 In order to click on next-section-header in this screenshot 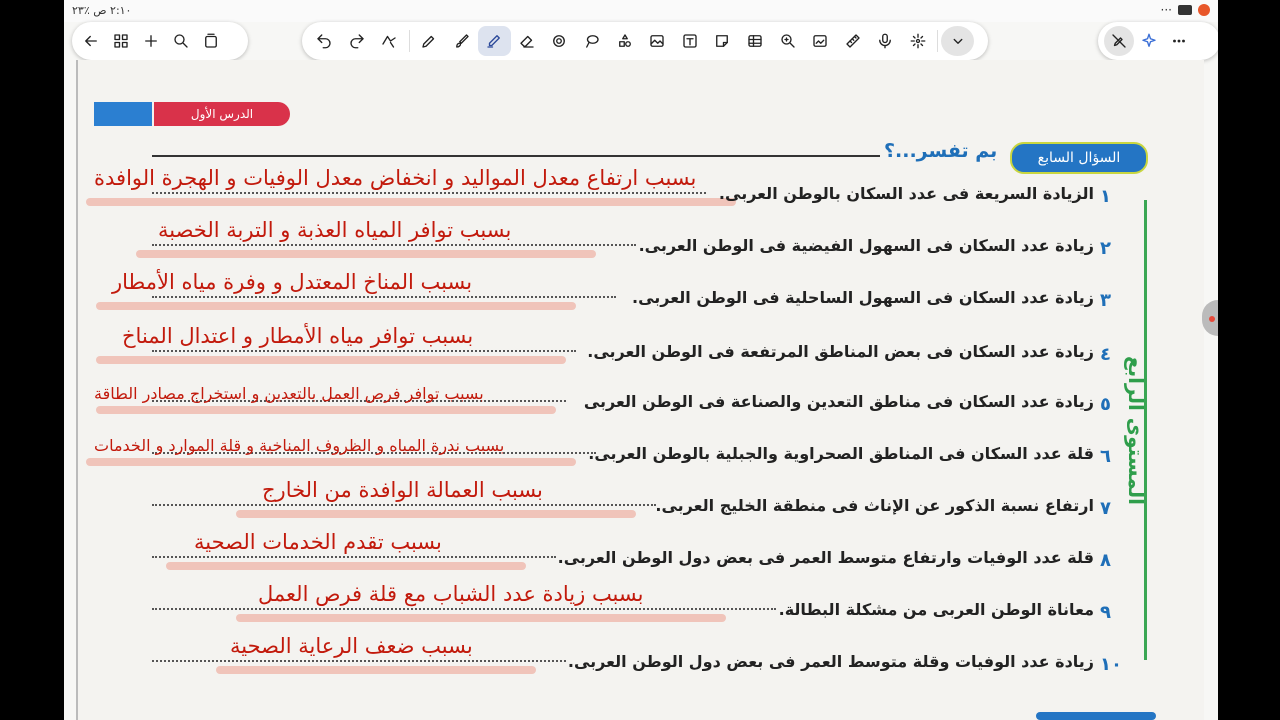, I will do `click(1096, 716)`.